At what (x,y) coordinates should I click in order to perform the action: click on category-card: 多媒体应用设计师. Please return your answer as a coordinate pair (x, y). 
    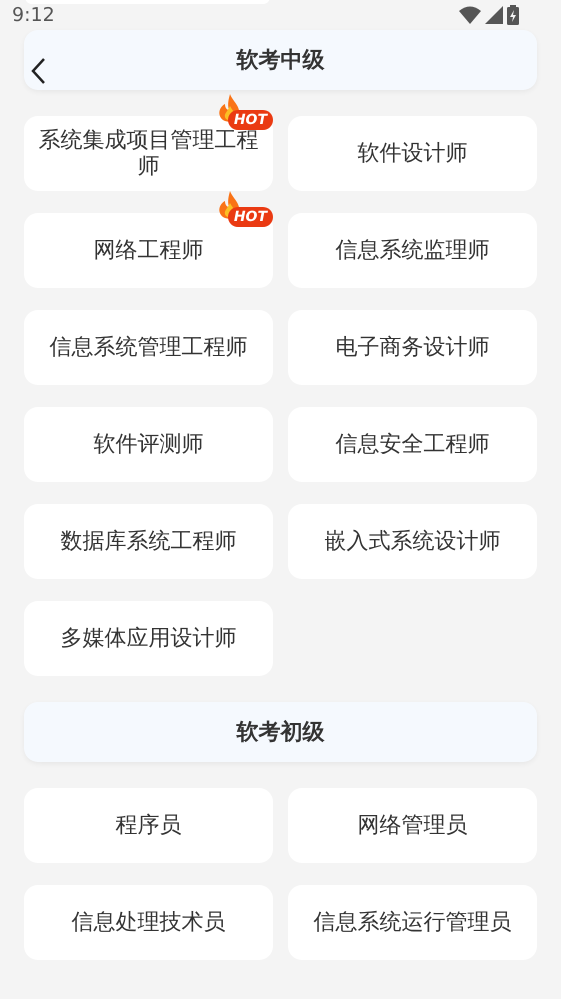
    Looking at the image, I should click on (148, 638).